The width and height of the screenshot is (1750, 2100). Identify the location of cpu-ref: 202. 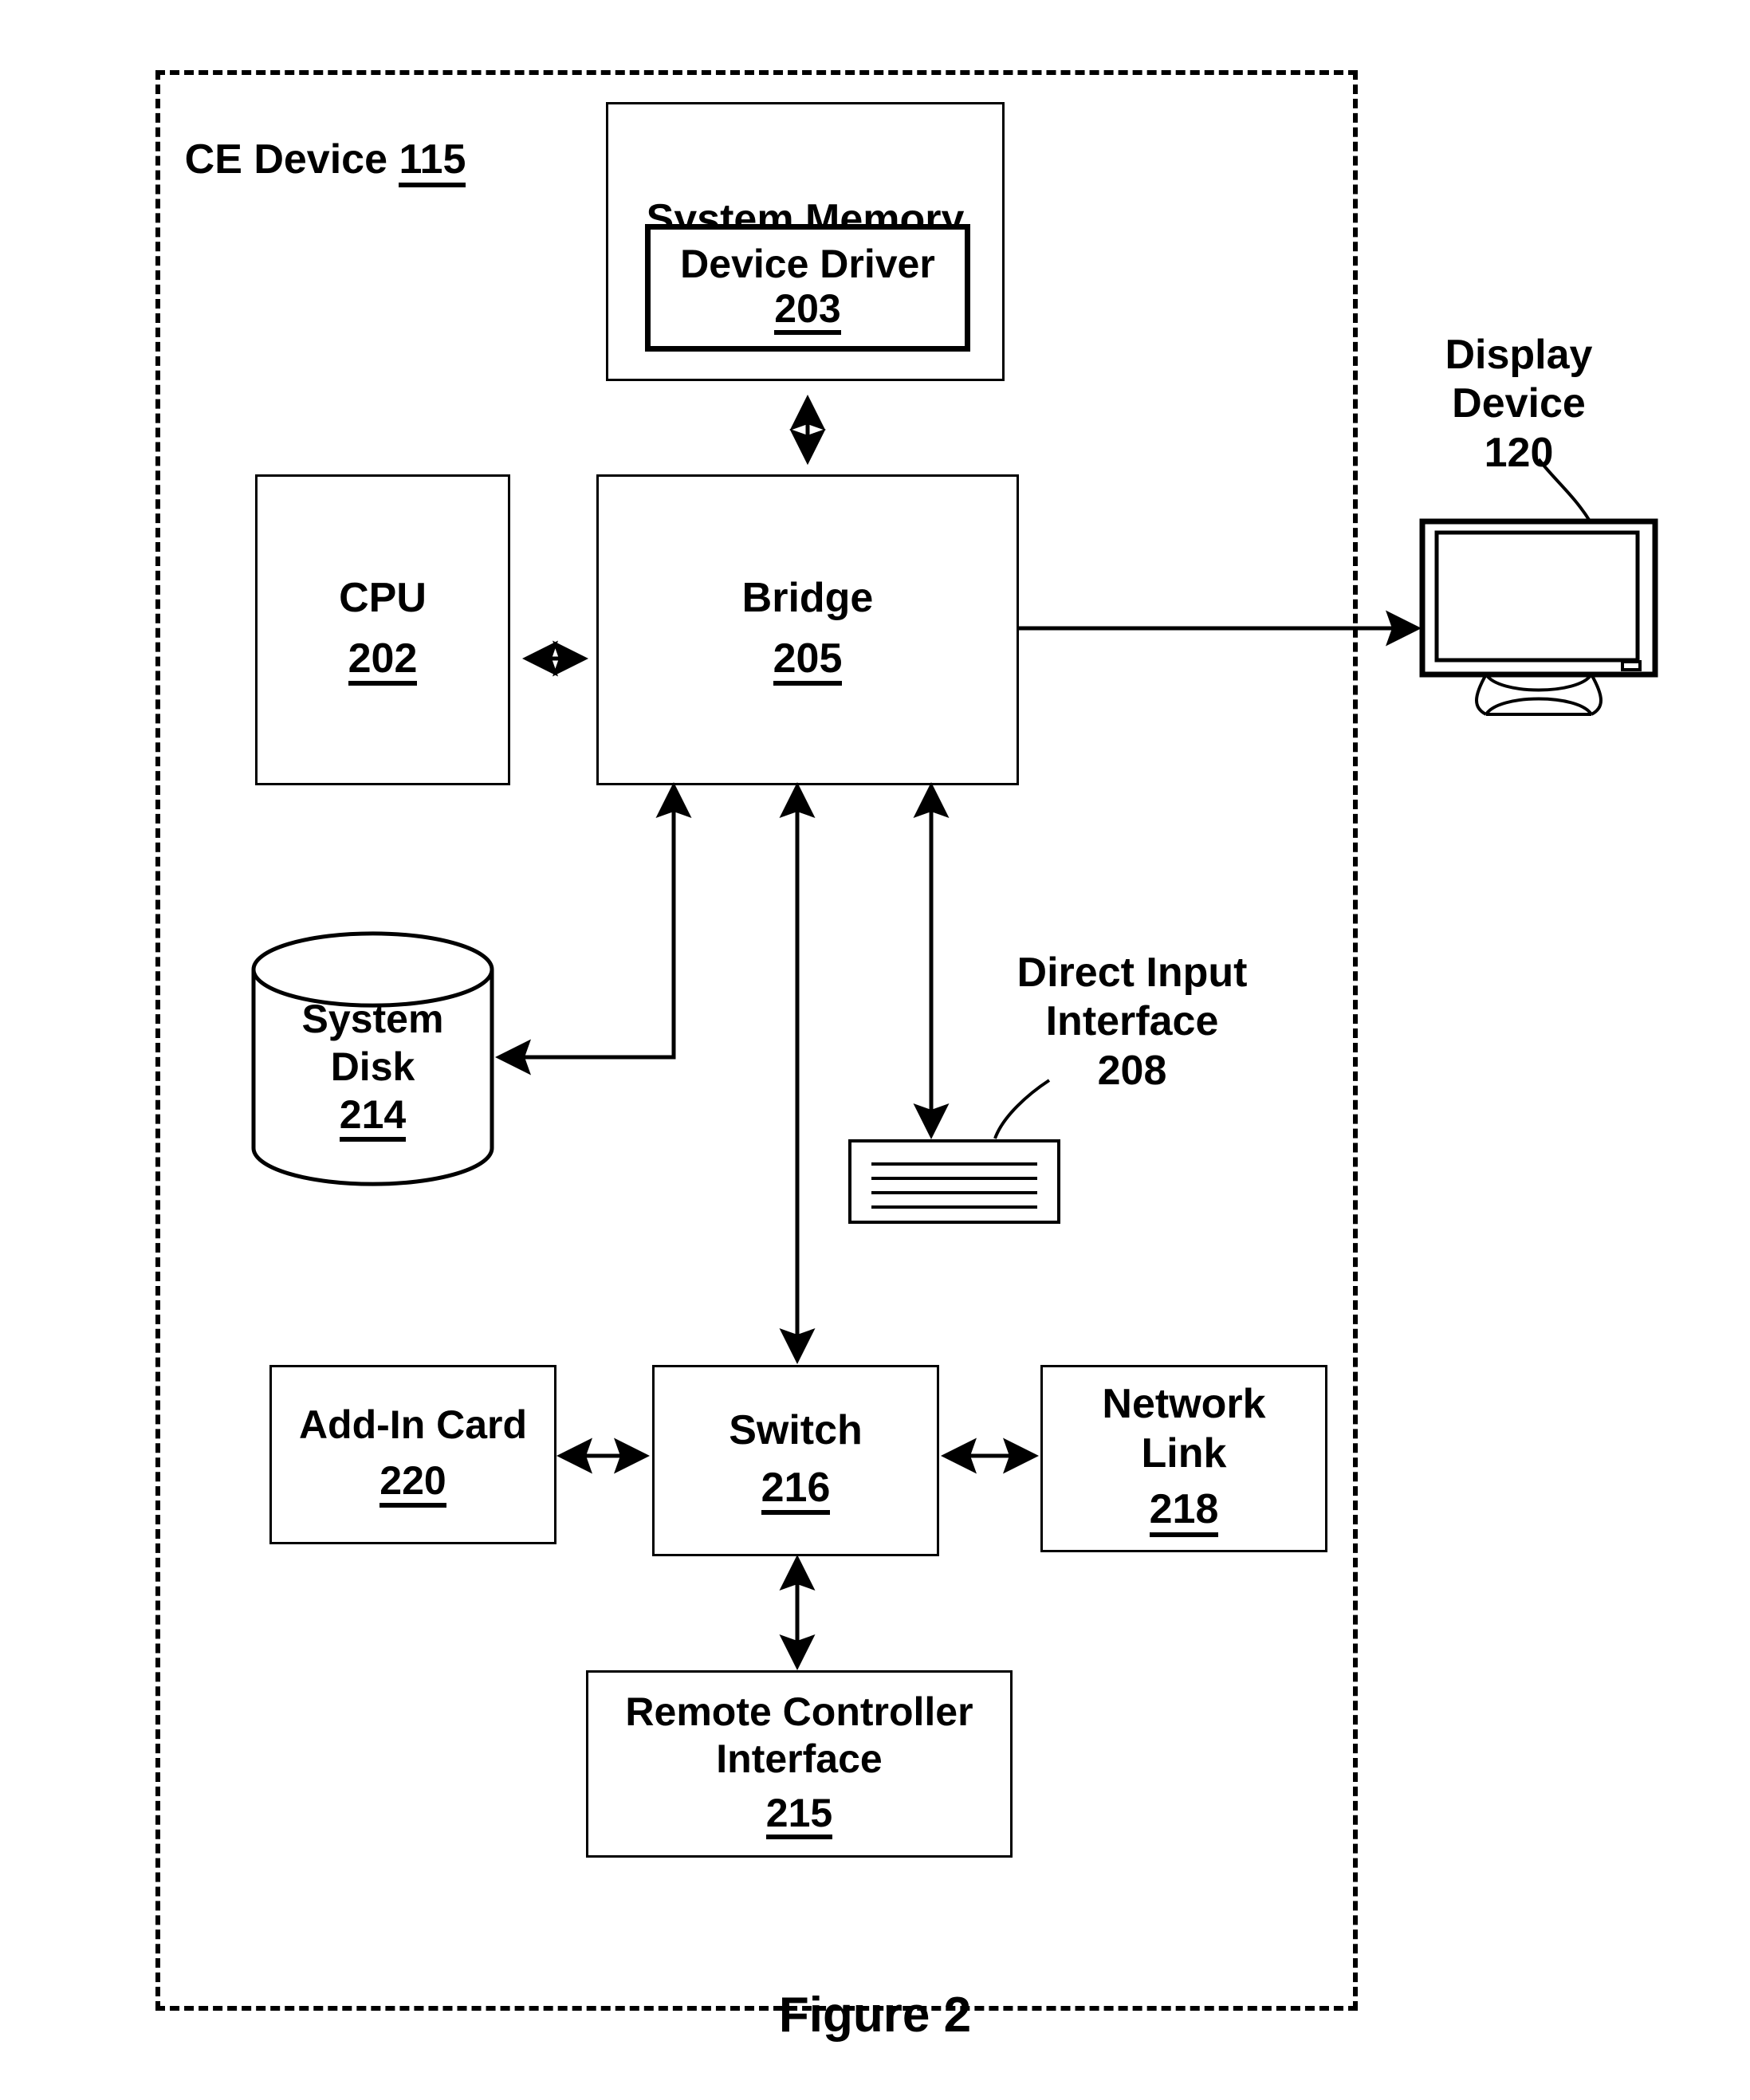
(383, 661).